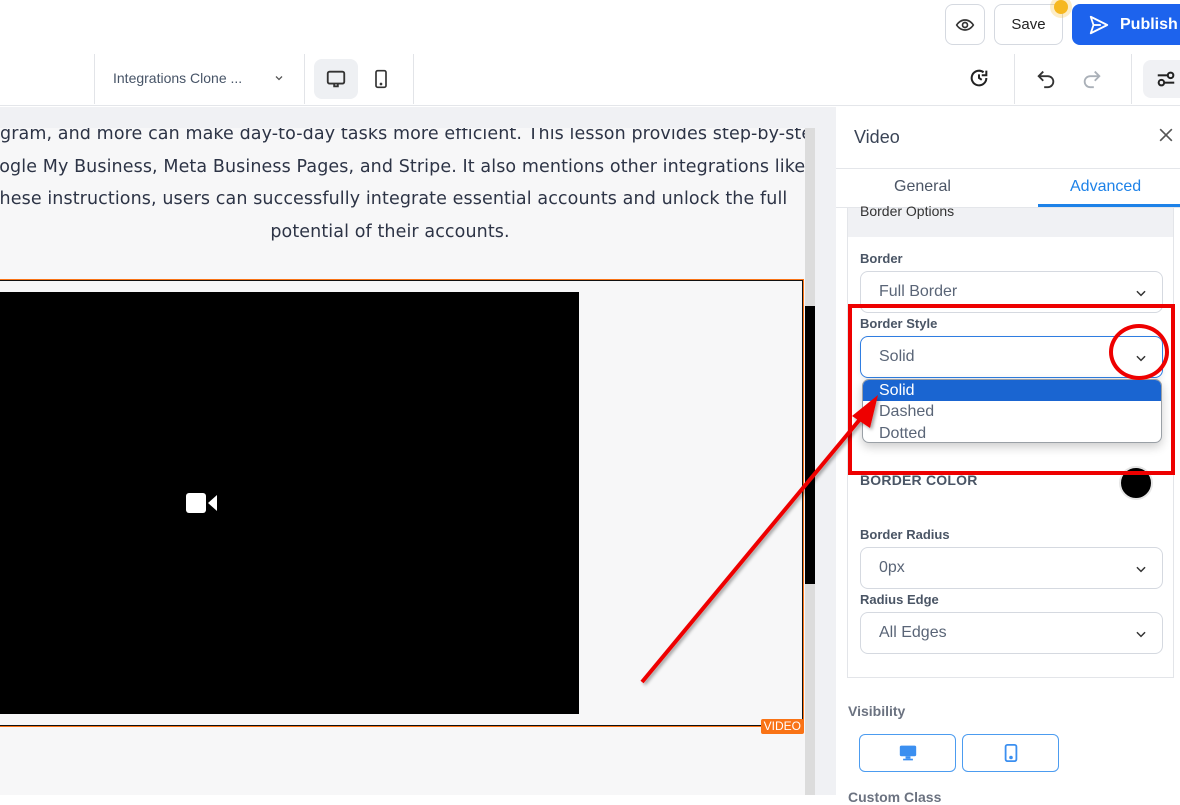  I want to click on eye-icon, so click(965, 24).